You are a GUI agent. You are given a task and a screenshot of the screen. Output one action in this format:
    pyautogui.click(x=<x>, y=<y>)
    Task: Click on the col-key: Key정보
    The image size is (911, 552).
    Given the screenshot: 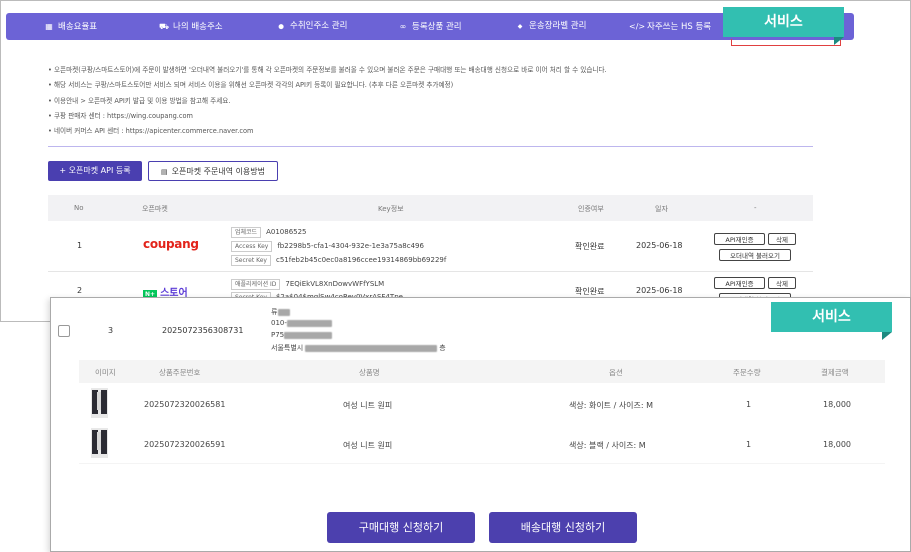 What is the action you would take?
    pyautogui.click(x=391, y=209)
    